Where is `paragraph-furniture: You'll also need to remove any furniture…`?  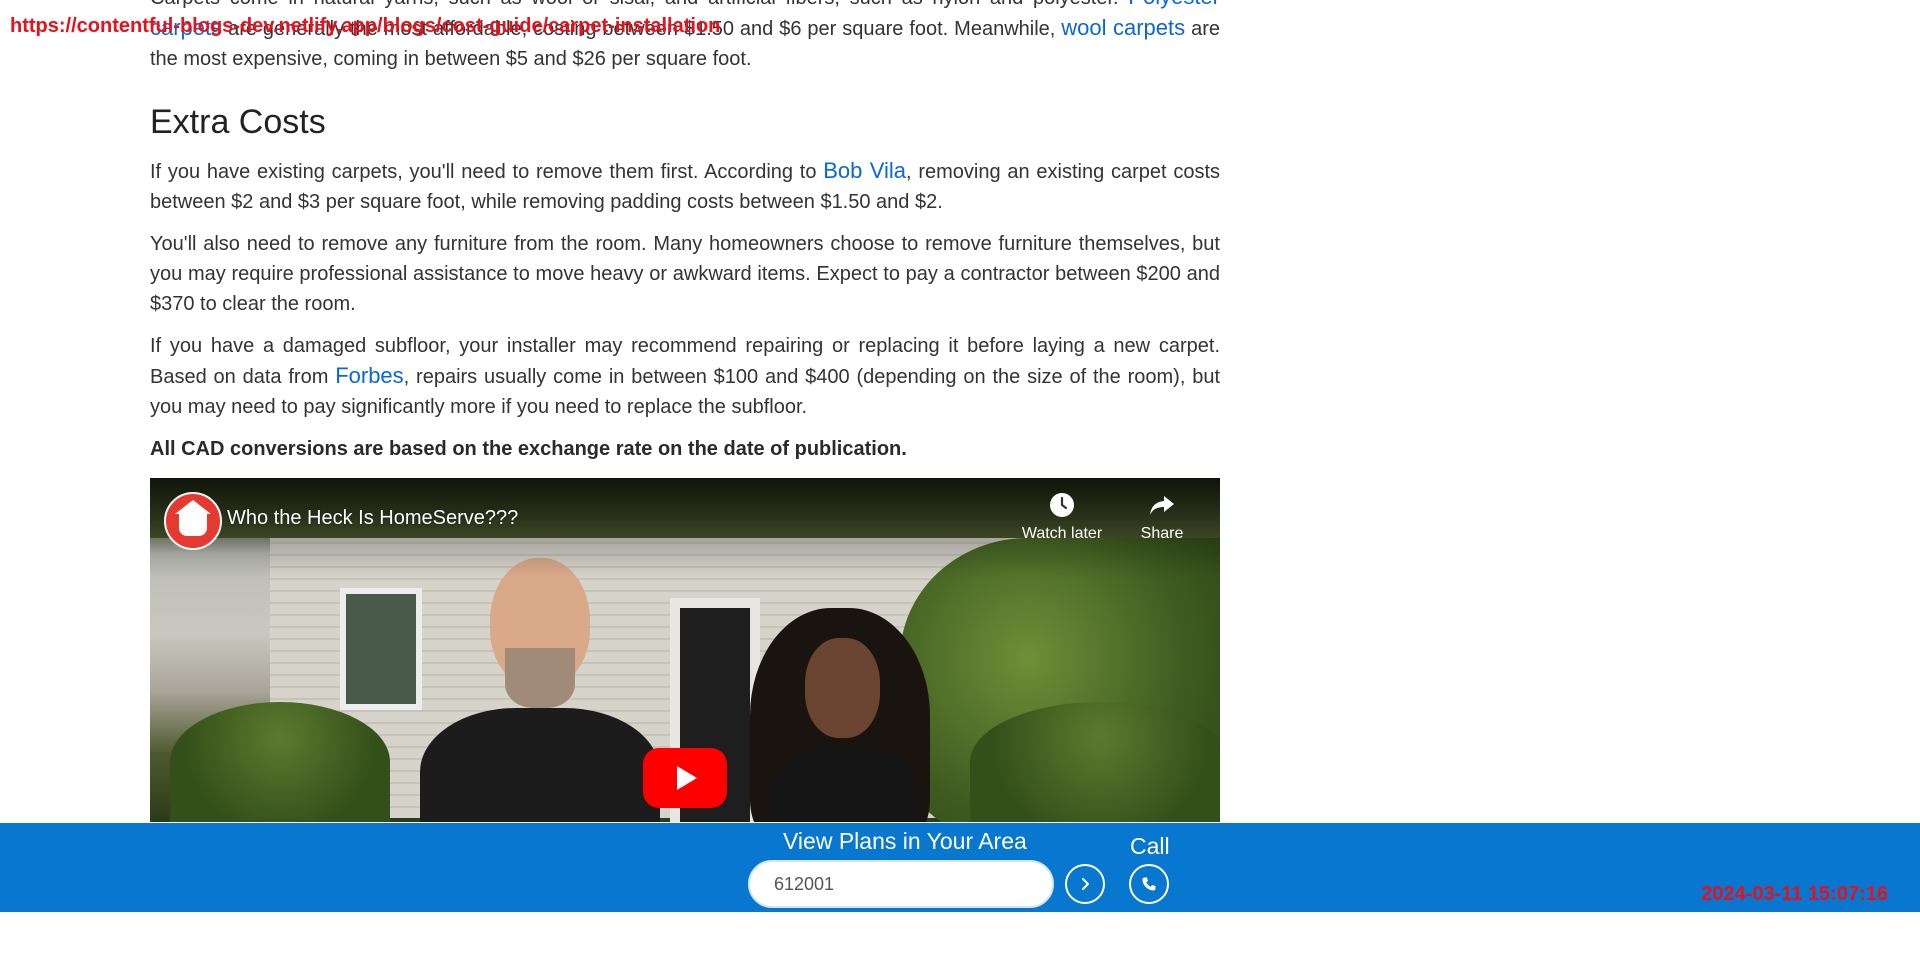
paragraph-furniture: You'll also need to remove any furniture… is located at coordinates (685, 274).